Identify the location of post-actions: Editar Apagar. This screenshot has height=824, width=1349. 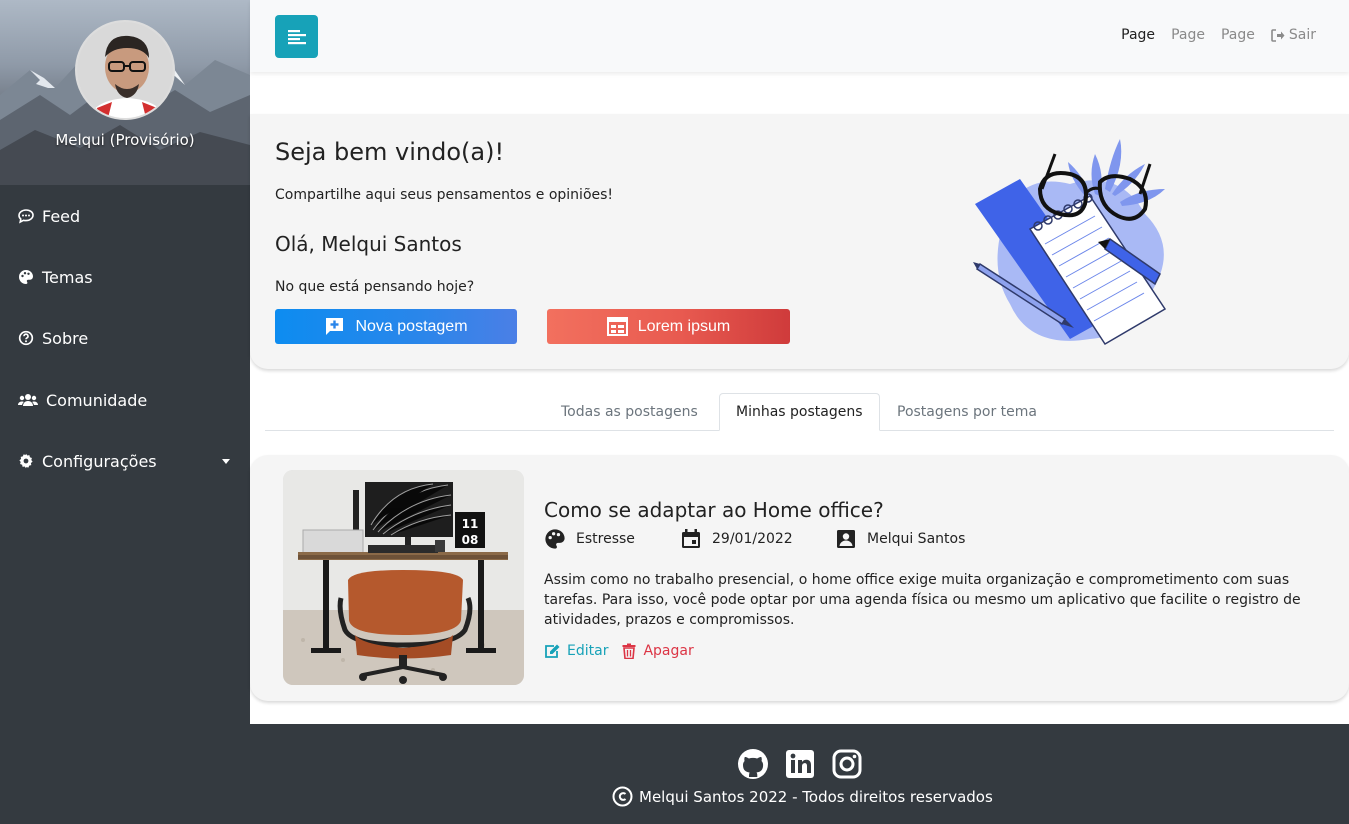
(626, 651).